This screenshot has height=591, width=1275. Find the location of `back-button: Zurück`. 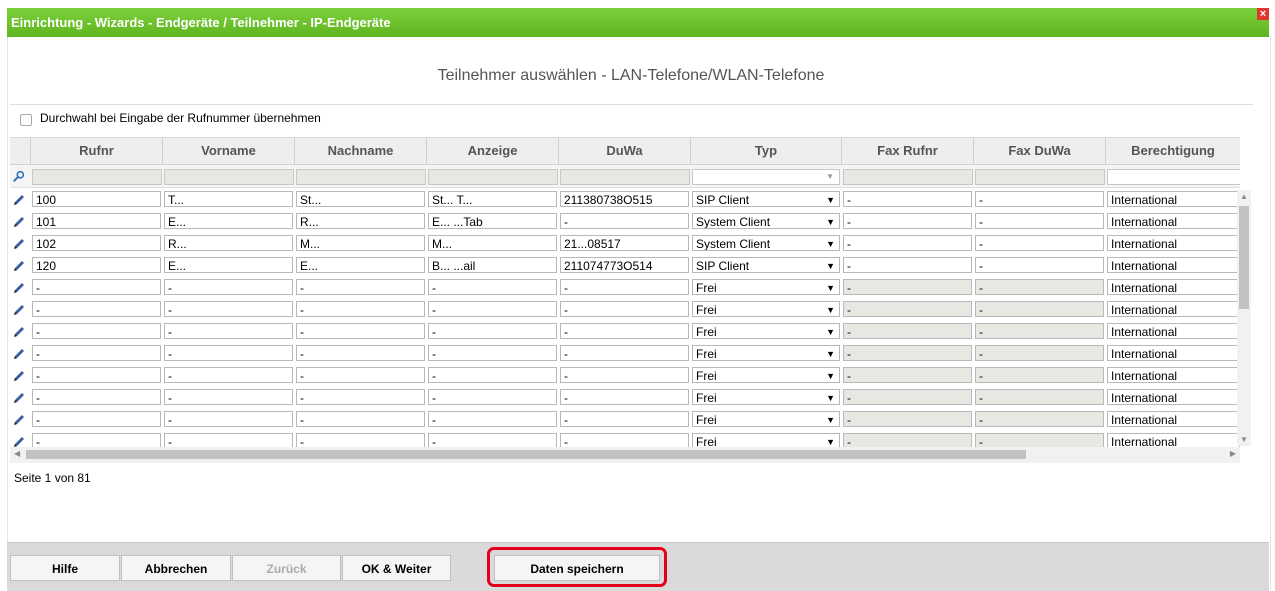

back-button: Zurück is located at coordinates (286, 568).